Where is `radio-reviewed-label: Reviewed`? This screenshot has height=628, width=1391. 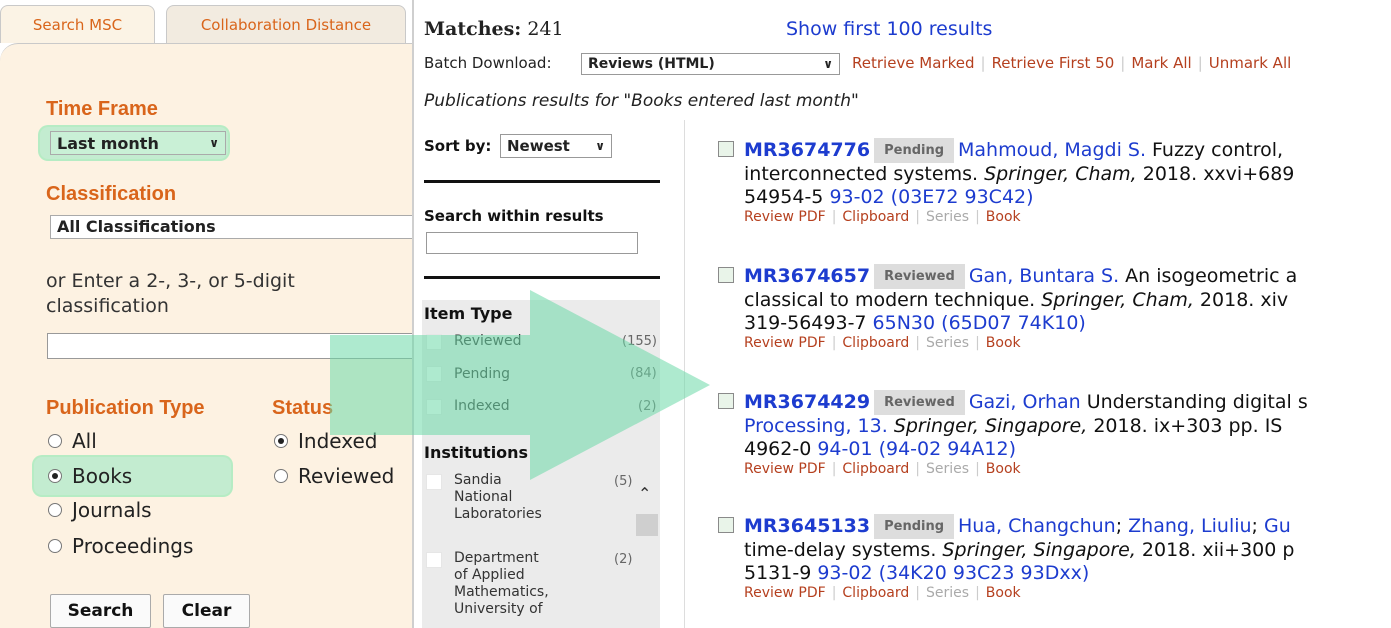
radio-reviewed-label: Reviewed is located at coordinates (346, 476).